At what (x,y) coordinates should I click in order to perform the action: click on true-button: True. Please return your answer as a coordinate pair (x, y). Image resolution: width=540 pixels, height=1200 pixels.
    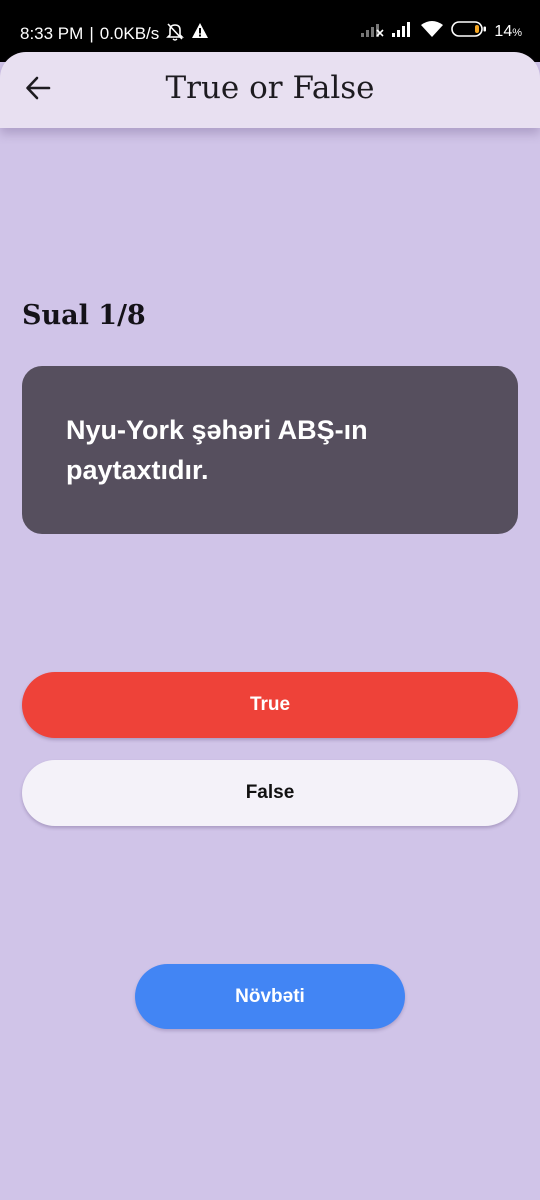
    Looking at the image, I should click on (270, 705).